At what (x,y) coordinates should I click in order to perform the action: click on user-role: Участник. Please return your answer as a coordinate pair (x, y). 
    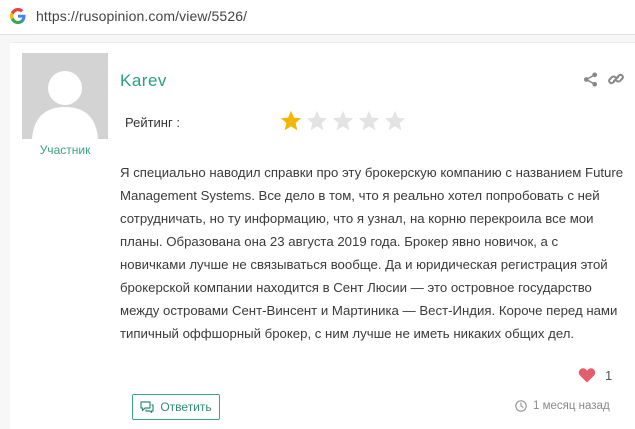
    Looking at the image, I should click on (65, 150).